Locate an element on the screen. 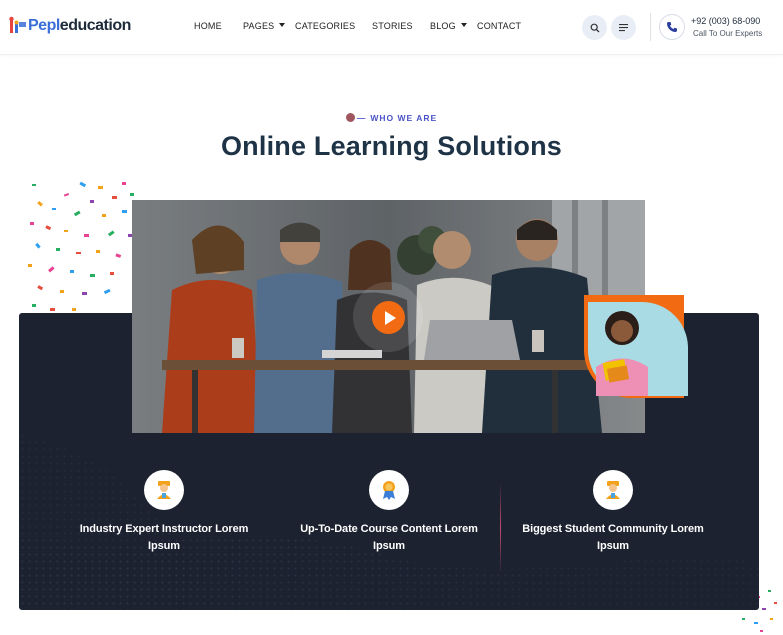 This screenshot has height=635, width=783. nav-home: HOME is located at coordinates (208, 26).